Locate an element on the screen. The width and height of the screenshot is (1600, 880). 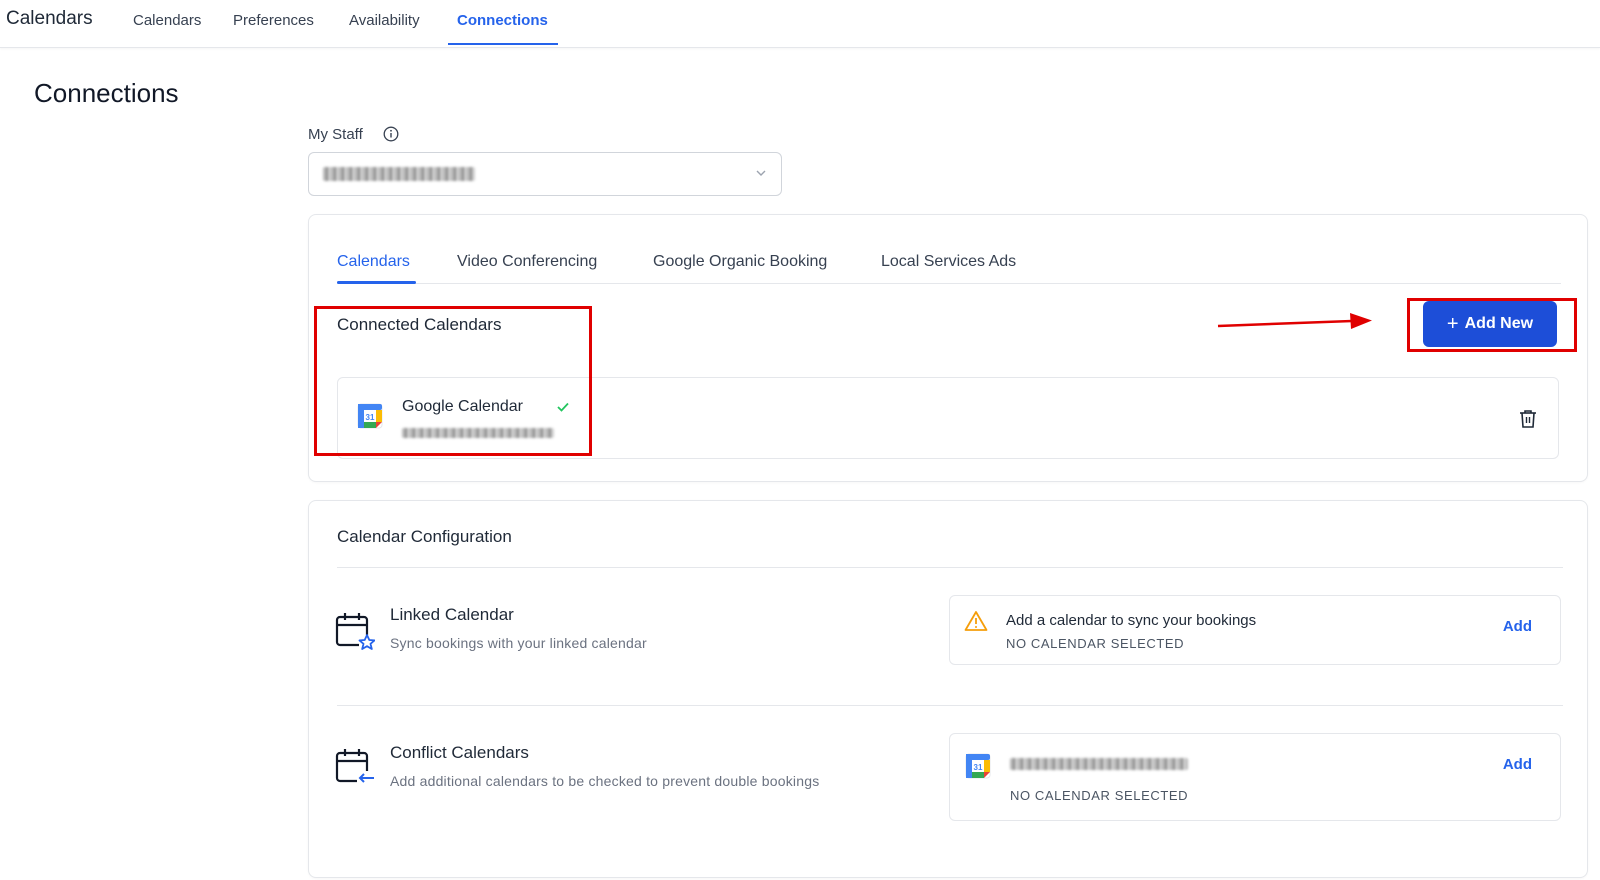
conflict-status-subtitle: NO CALENDAR SELECTED is located at coordinates (1099, 795).